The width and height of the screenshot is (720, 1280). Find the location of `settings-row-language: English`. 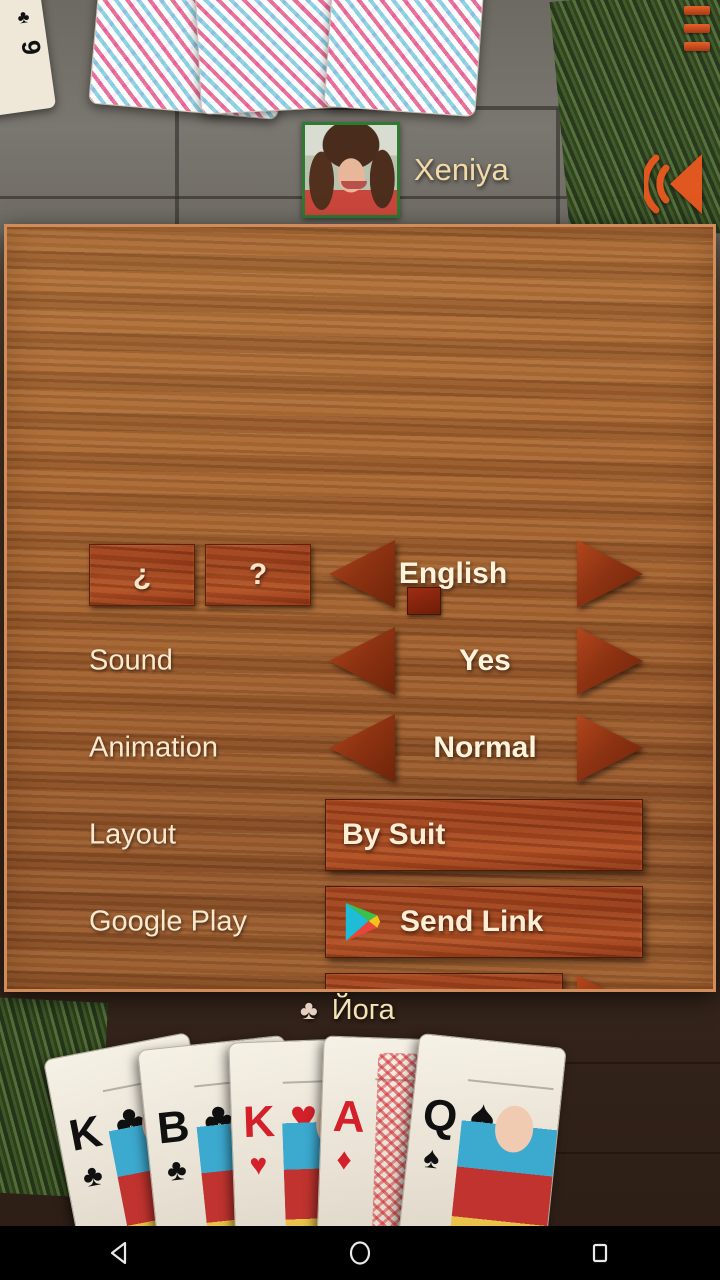

settings-row-language: English is located at coordinates (360, 574).